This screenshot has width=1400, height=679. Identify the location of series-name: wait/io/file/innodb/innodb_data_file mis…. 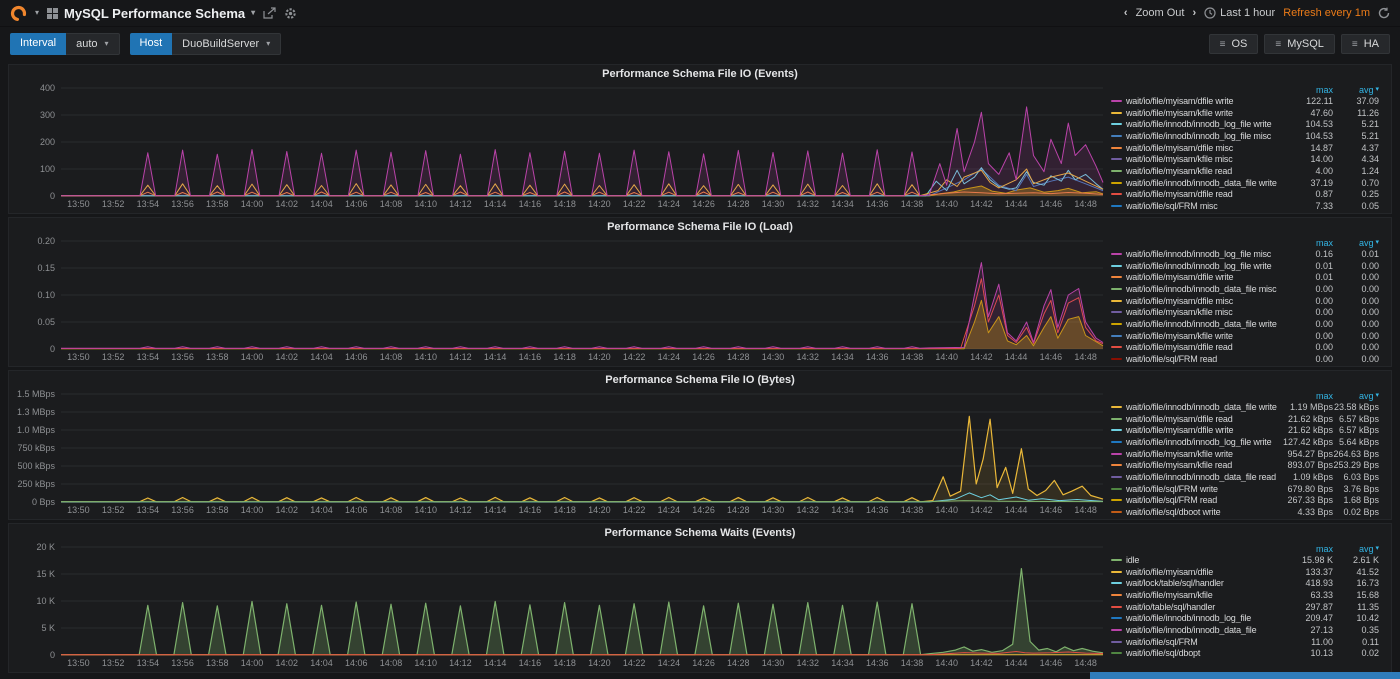
(1201, 289).